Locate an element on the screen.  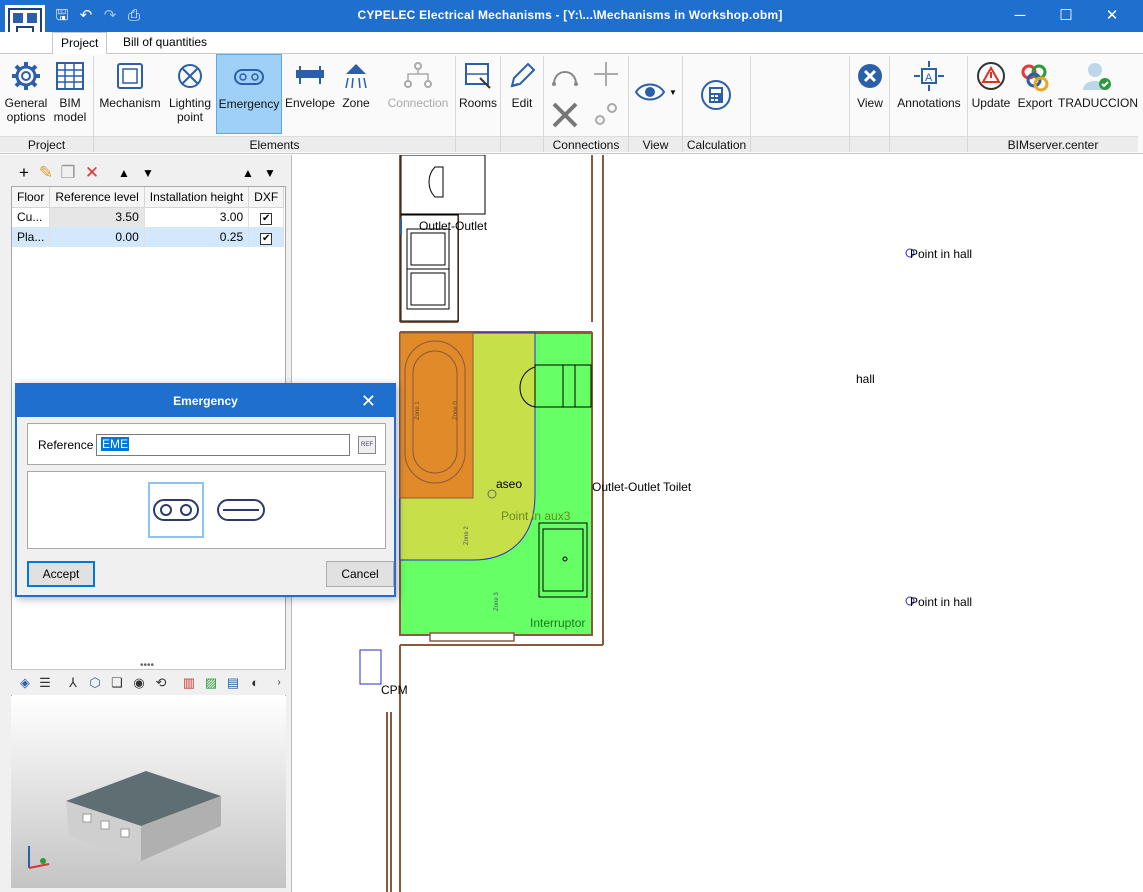
cancel-button: Cancel is located at coordinates (360, 574).